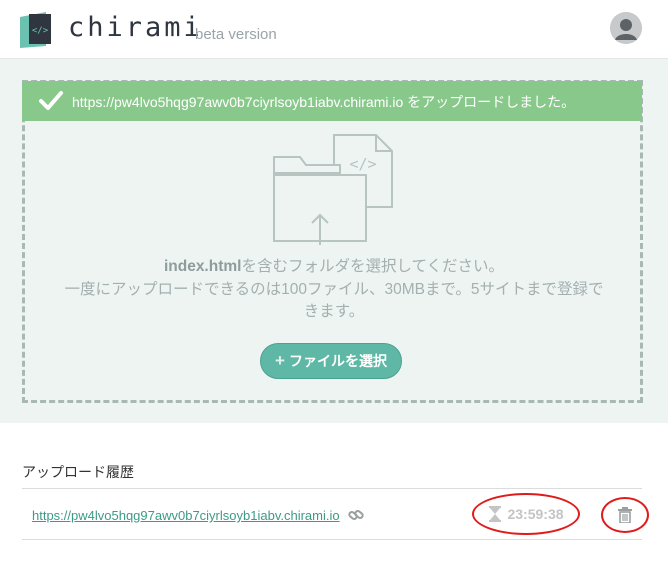 The image size is (668, 566). Describe the element at coordinates (236, 34) in the screenshot. I see `brand-subtitle: beta version` at that location.